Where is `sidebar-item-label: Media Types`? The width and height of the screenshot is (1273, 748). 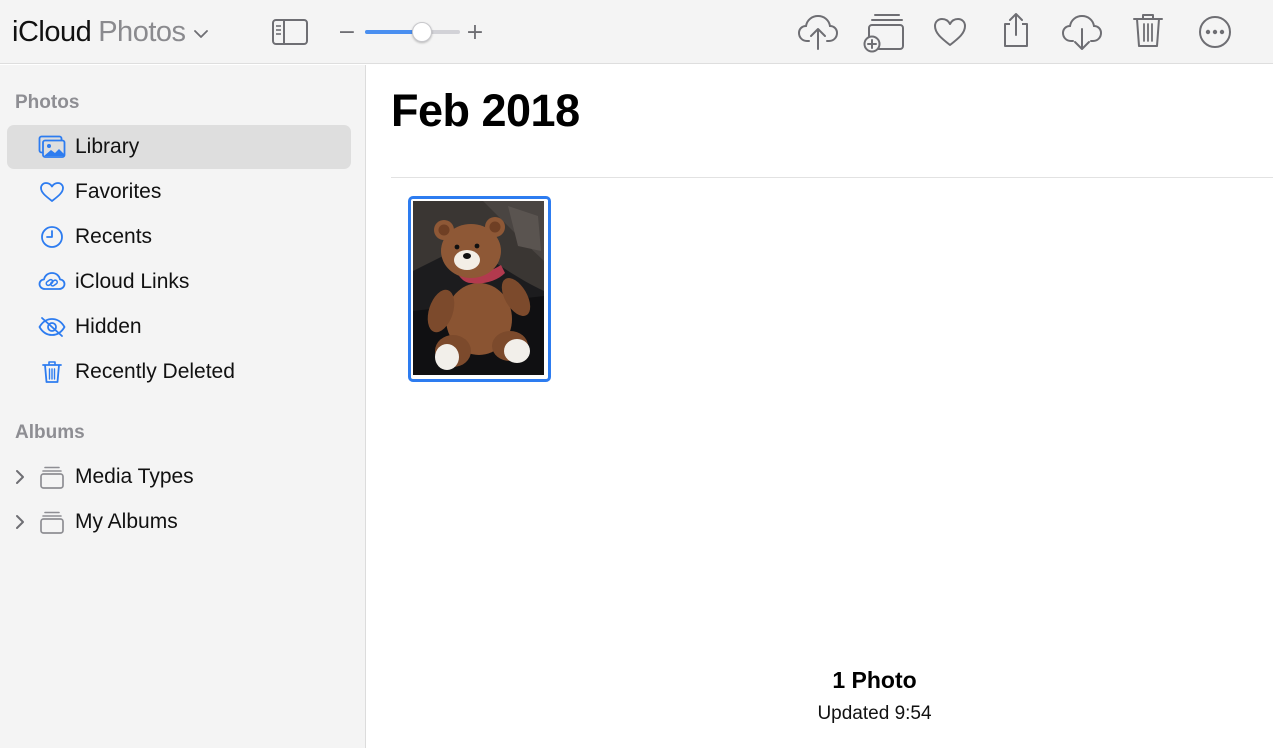
sidebar-item-label: Media Types is located at coordinates (134, 476).